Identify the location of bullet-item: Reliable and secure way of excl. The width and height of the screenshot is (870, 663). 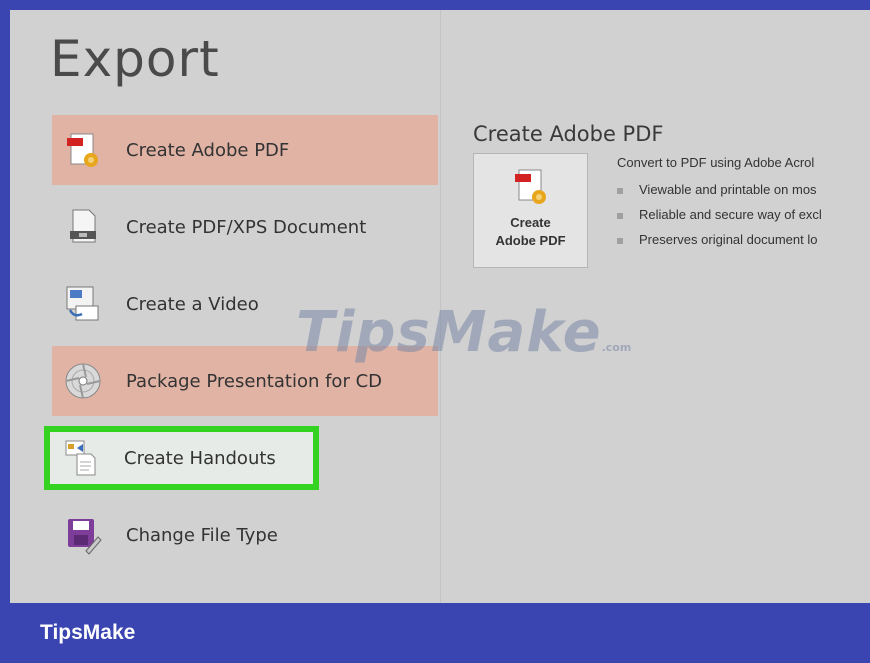
(719, 214).